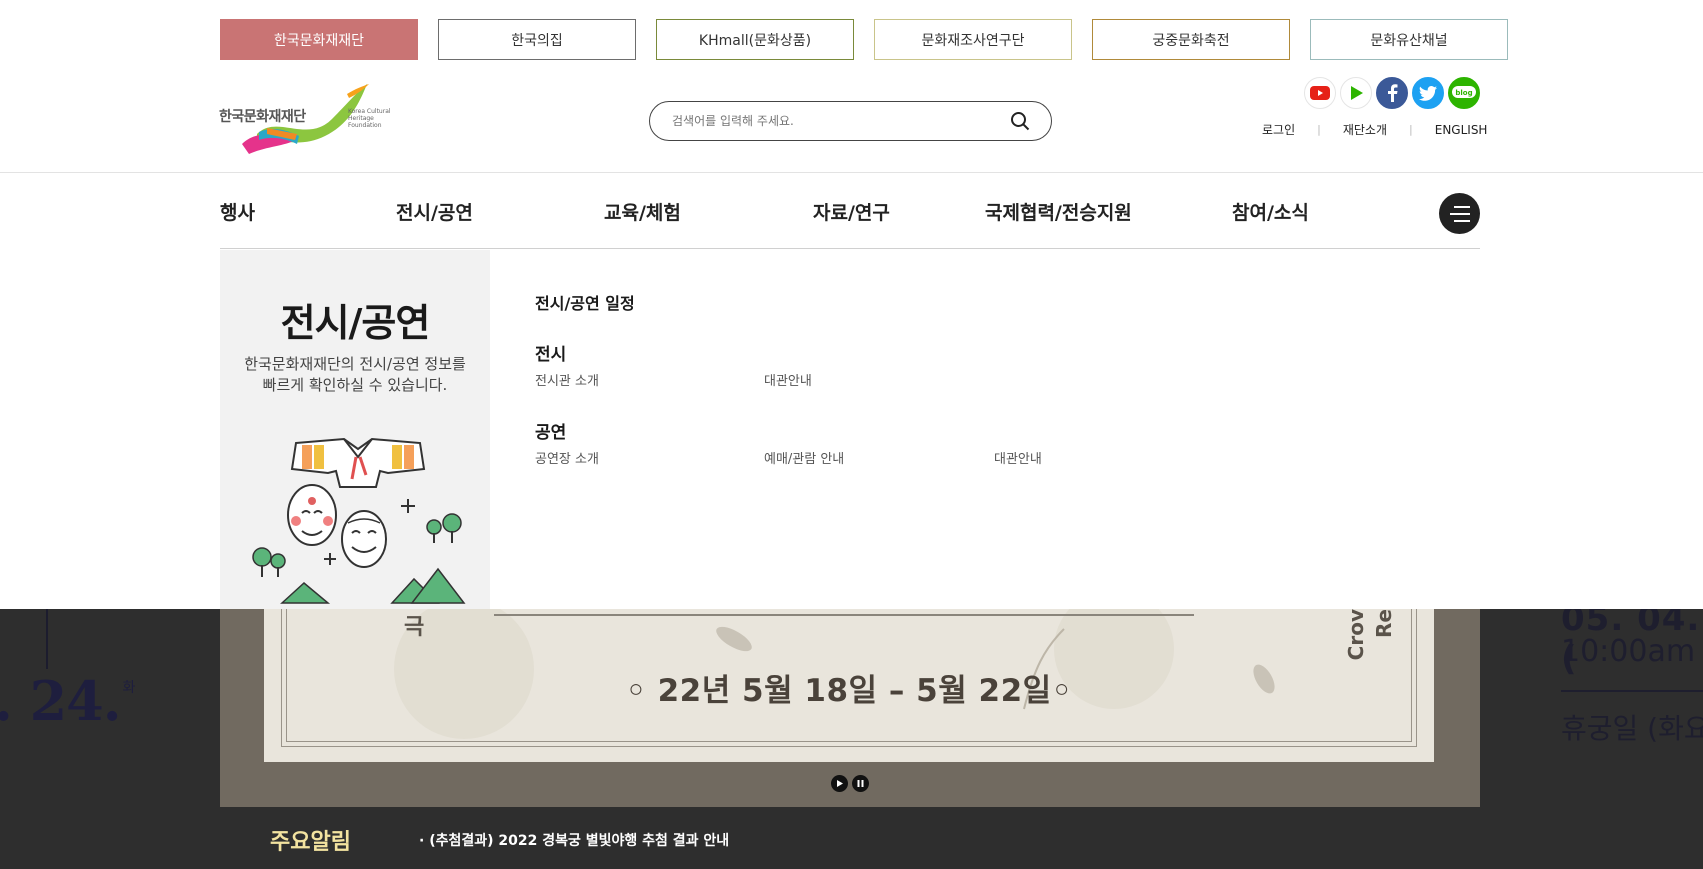 Image resolution: width=1703 pixels, height=869 pixels. I want to click on facebook-icon, so click(1393, 93).